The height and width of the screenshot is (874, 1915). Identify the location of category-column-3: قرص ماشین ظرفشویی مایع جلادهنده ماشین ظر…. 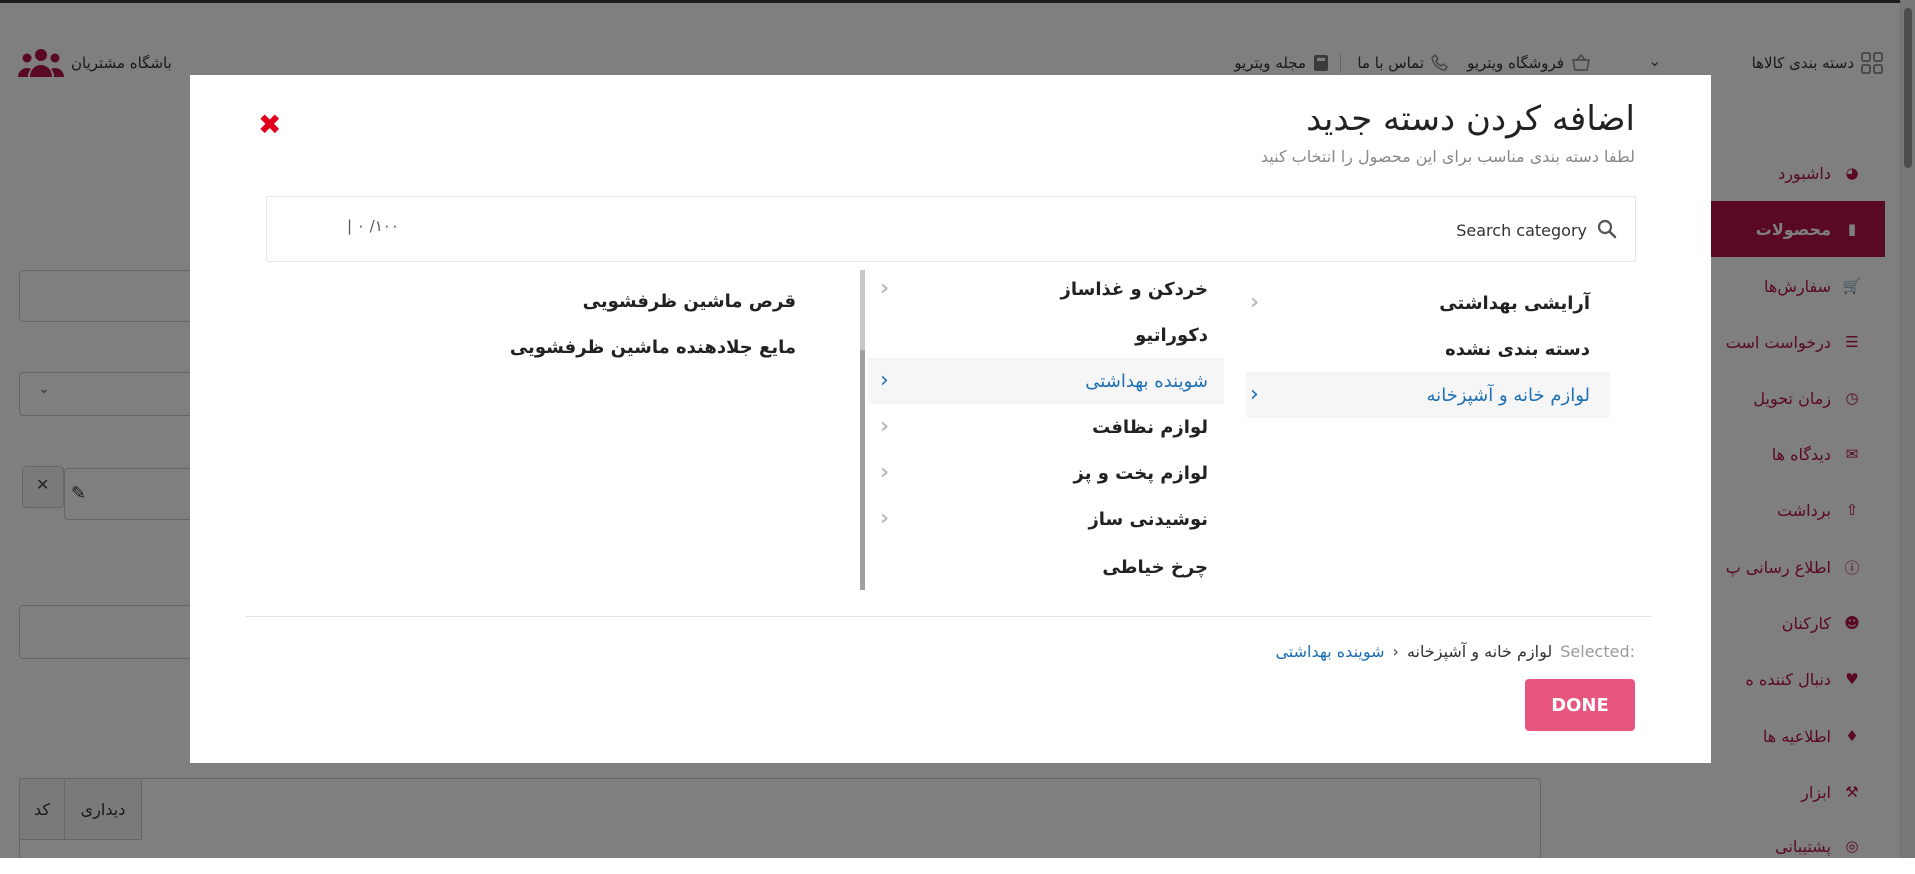
(612, 435).